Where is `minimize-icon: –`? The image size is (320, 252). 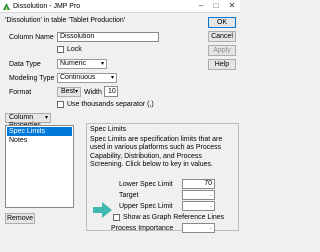
minimize-icon: – is located at coordinates (201, 6).